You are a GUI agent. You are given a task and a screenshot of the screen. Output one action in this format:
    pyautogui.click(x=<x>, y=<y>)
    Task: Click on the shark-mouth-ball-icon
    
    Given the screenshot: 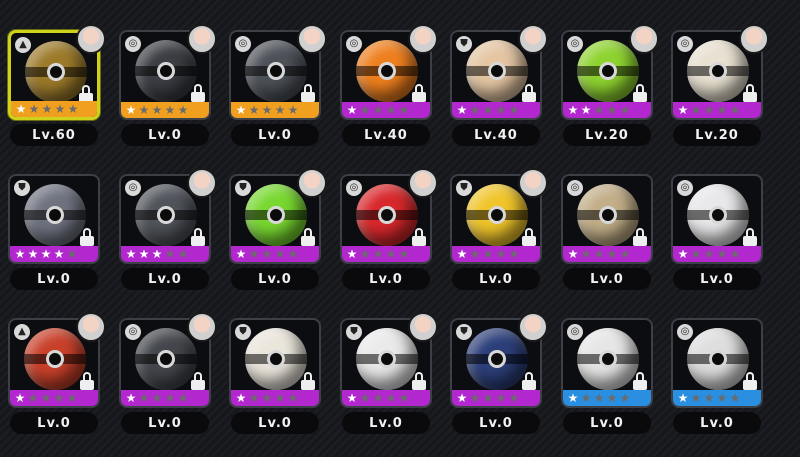 What is the action you would take?
    pyautogui.click(x=166, y=71)
    